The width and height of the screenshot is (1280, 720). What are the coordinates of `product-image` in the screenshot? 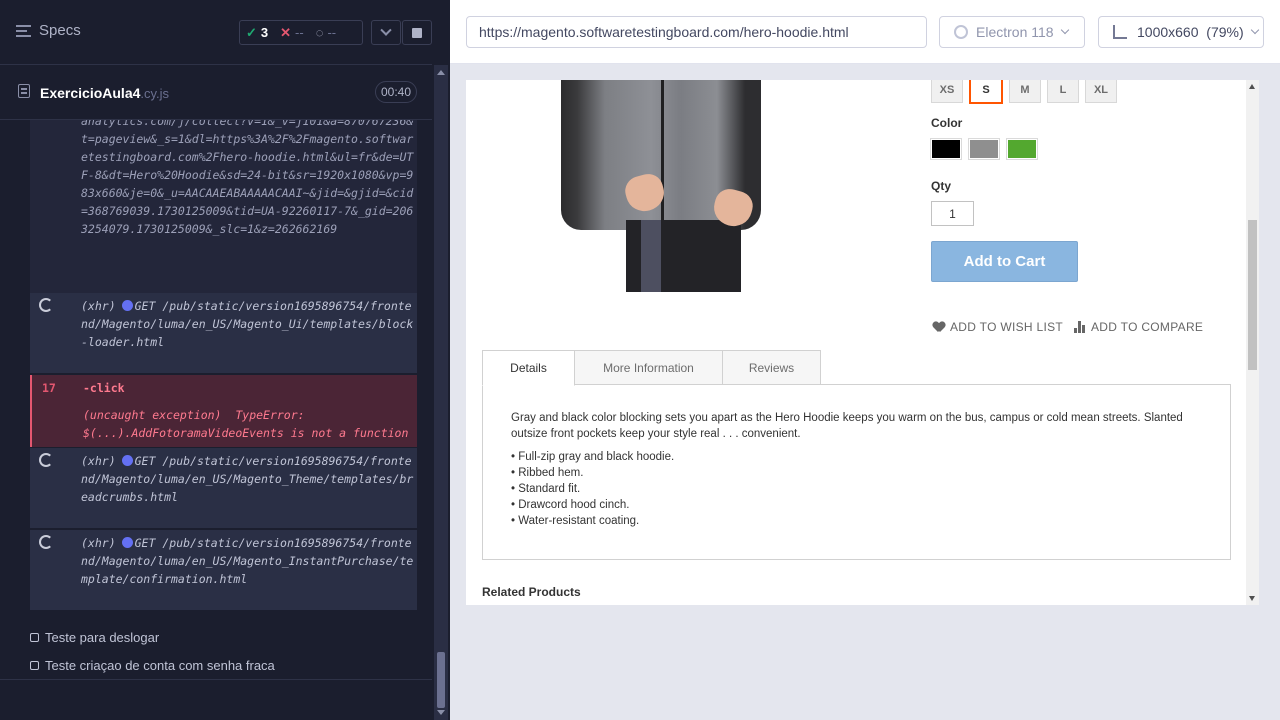 It's located at (663, 186).